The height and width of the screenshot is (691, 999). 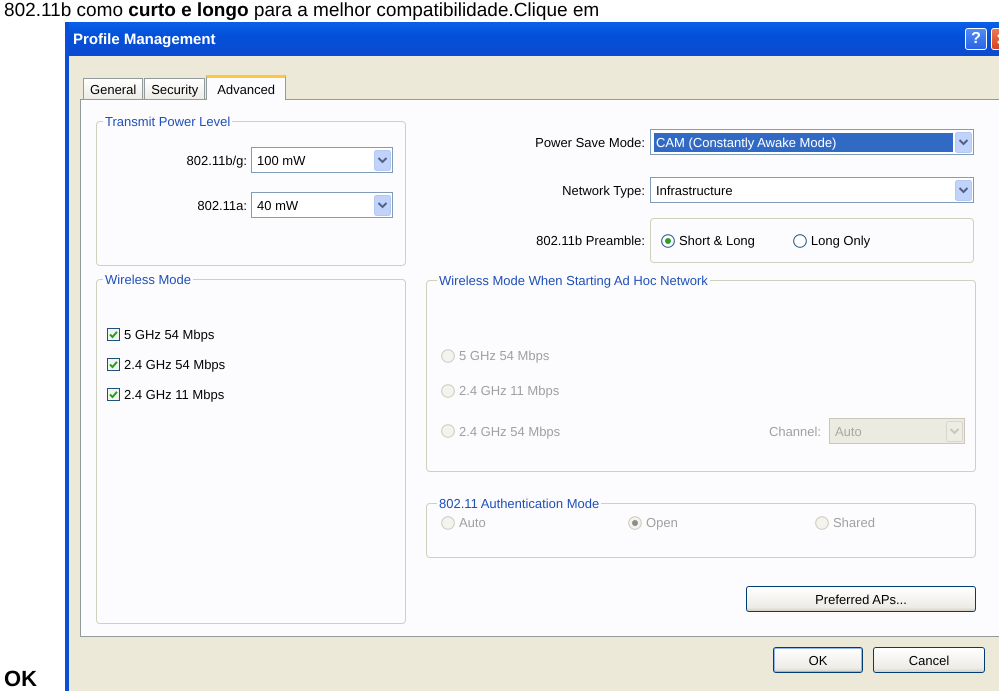 What do you see at coordinates (472, 522) in the screenshot?
I see `radio-label: Auto` at bounding box center [472, 522].